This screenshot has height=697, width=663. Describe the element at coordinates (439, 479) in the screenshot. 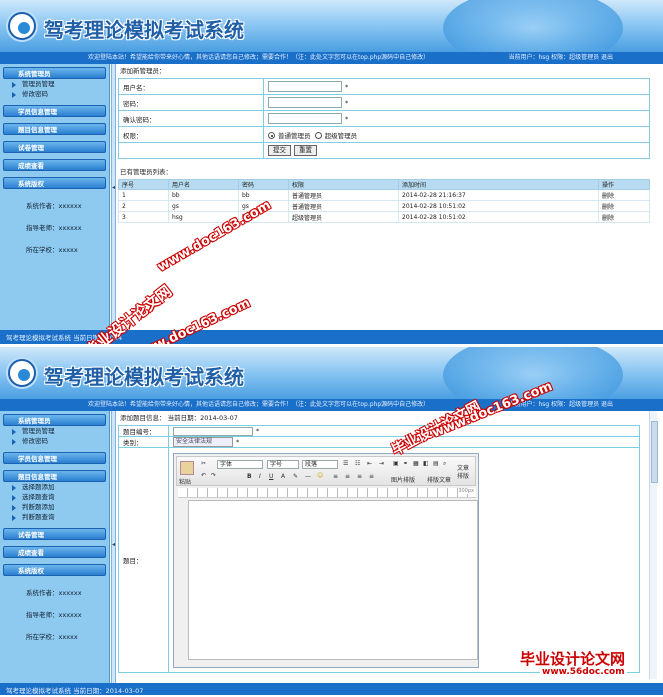

I see `layout-article-button: 排版文章` at that location.